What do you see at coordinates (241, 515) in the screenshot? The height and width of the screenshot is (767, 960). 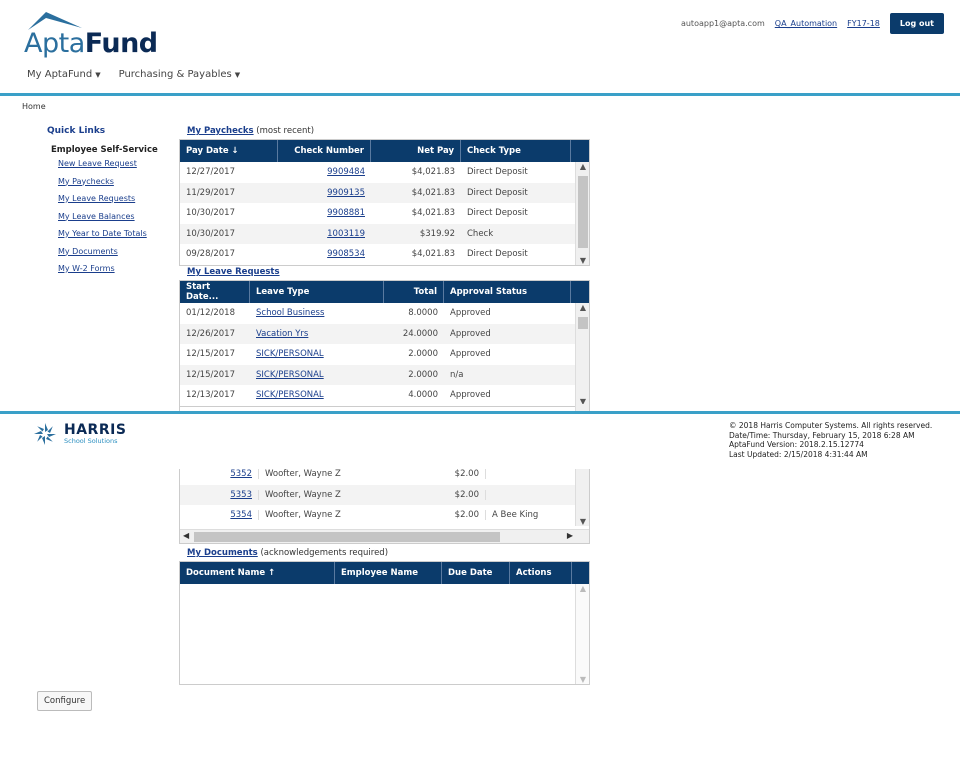 I see `requisition-link: 5354` at bounding box center [241, 515].